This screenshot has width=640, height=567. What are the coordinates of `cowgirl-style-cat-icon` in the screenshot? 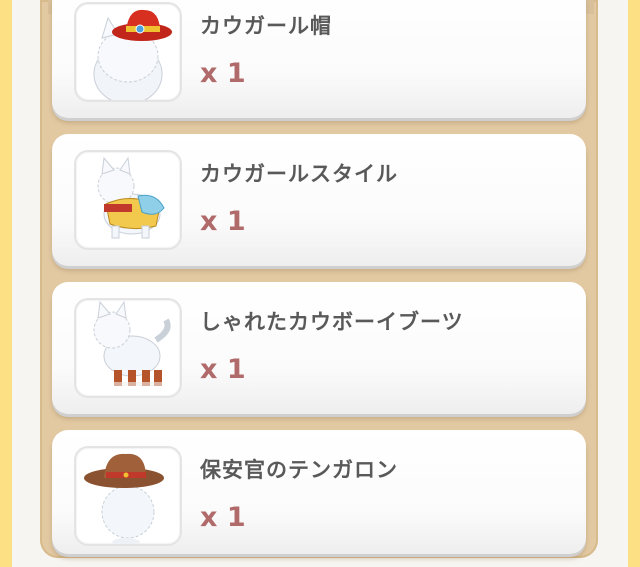 It's located at (128, 200).